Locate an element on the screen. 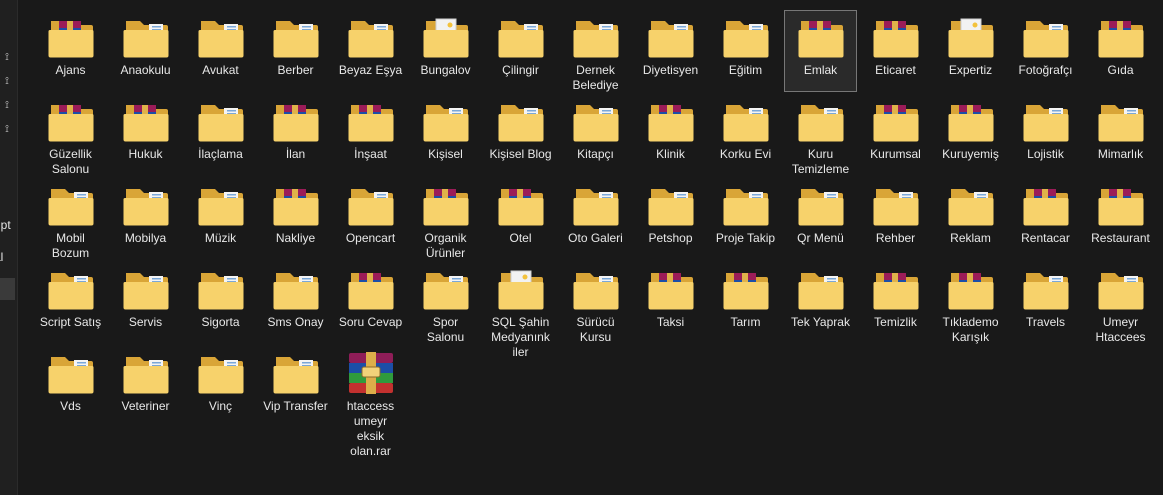 The image size is (1163, 495). file-item: Beyaz Eşya is located at coordinates (370, 51).